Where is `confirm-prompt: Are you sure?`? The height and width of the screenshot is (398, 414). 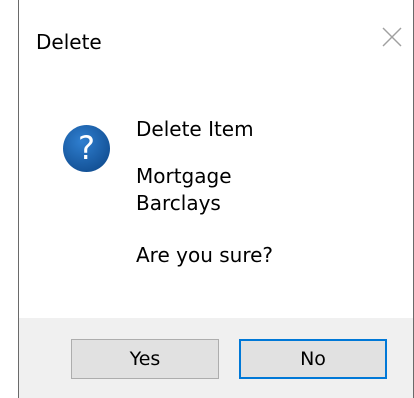 confirm-prompt: Are you sure? is located at coordinates (205, 255).